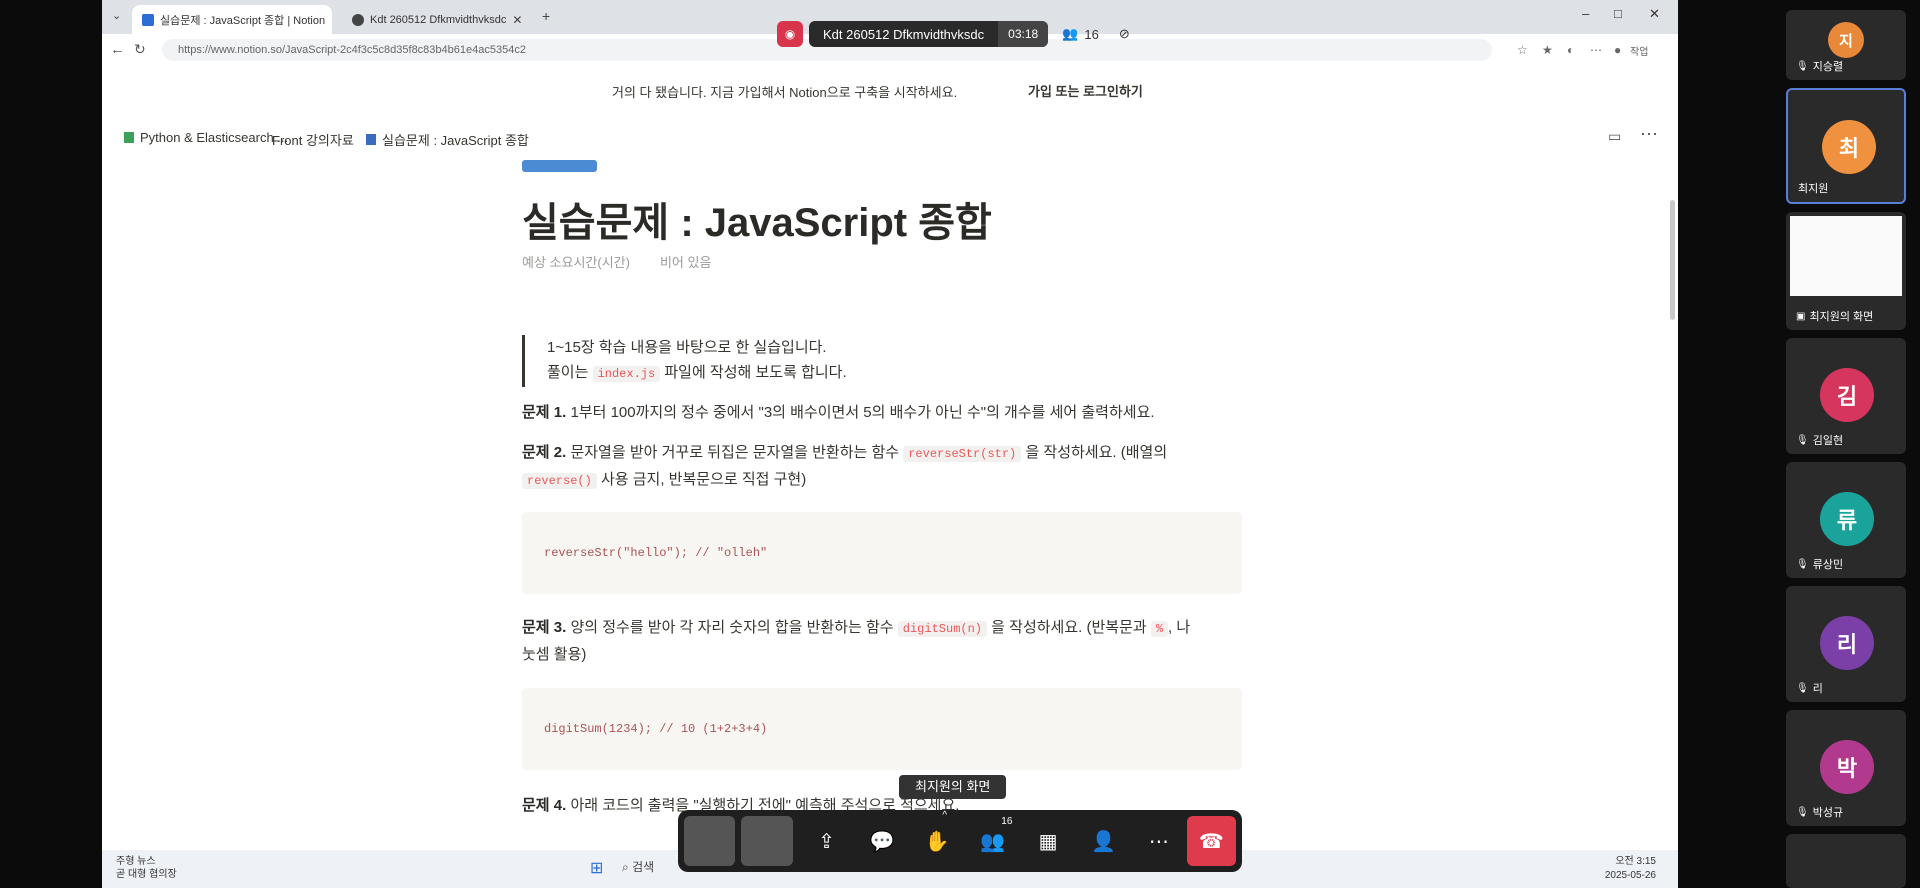  What do you see at coordinates (1654, 14) in the screenshot?
I see `window-close-icon: ✕` at bounding box center [1654, 14].